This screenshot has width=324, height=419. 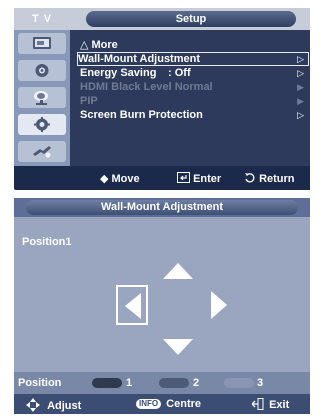 What do you see at coordinates (126, 87) in the screenshot?
I see `menu-item-label: HDMI Black Level` at bounding box center [126, 87].